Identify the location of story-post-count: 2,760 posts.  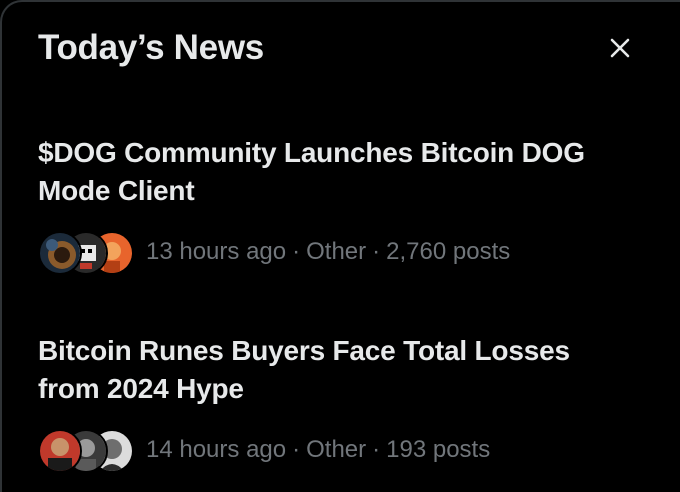
(448, 251).